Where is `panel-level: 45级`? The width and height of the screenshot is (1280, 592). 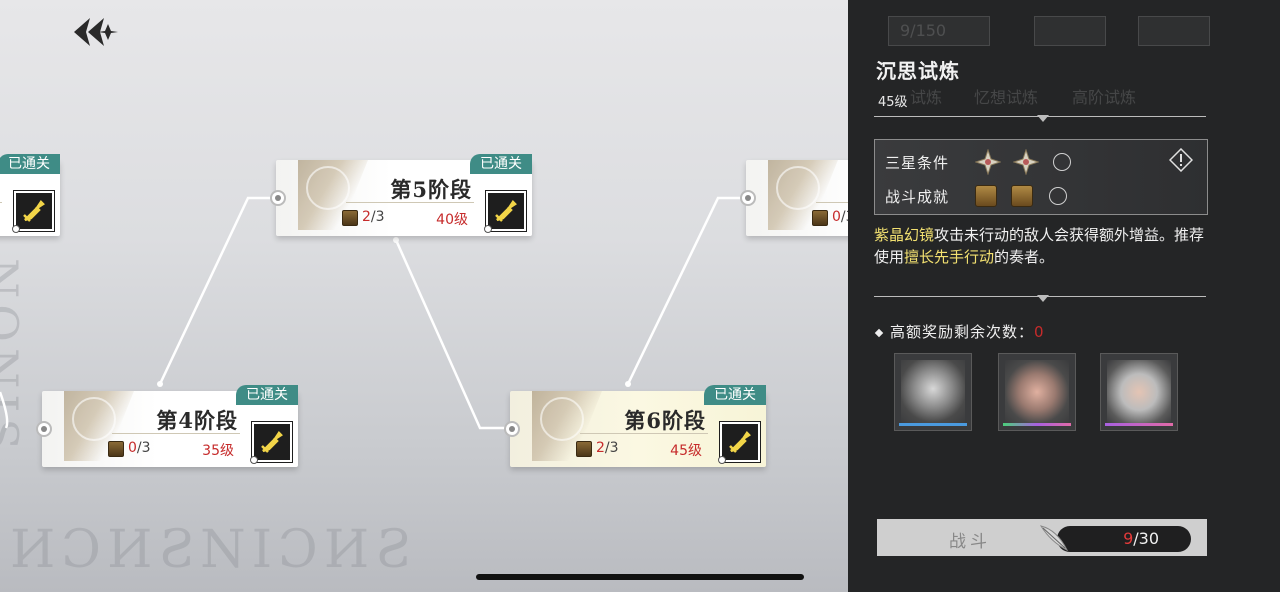 panel-level: 45级 is located at coordinates (893, 102).